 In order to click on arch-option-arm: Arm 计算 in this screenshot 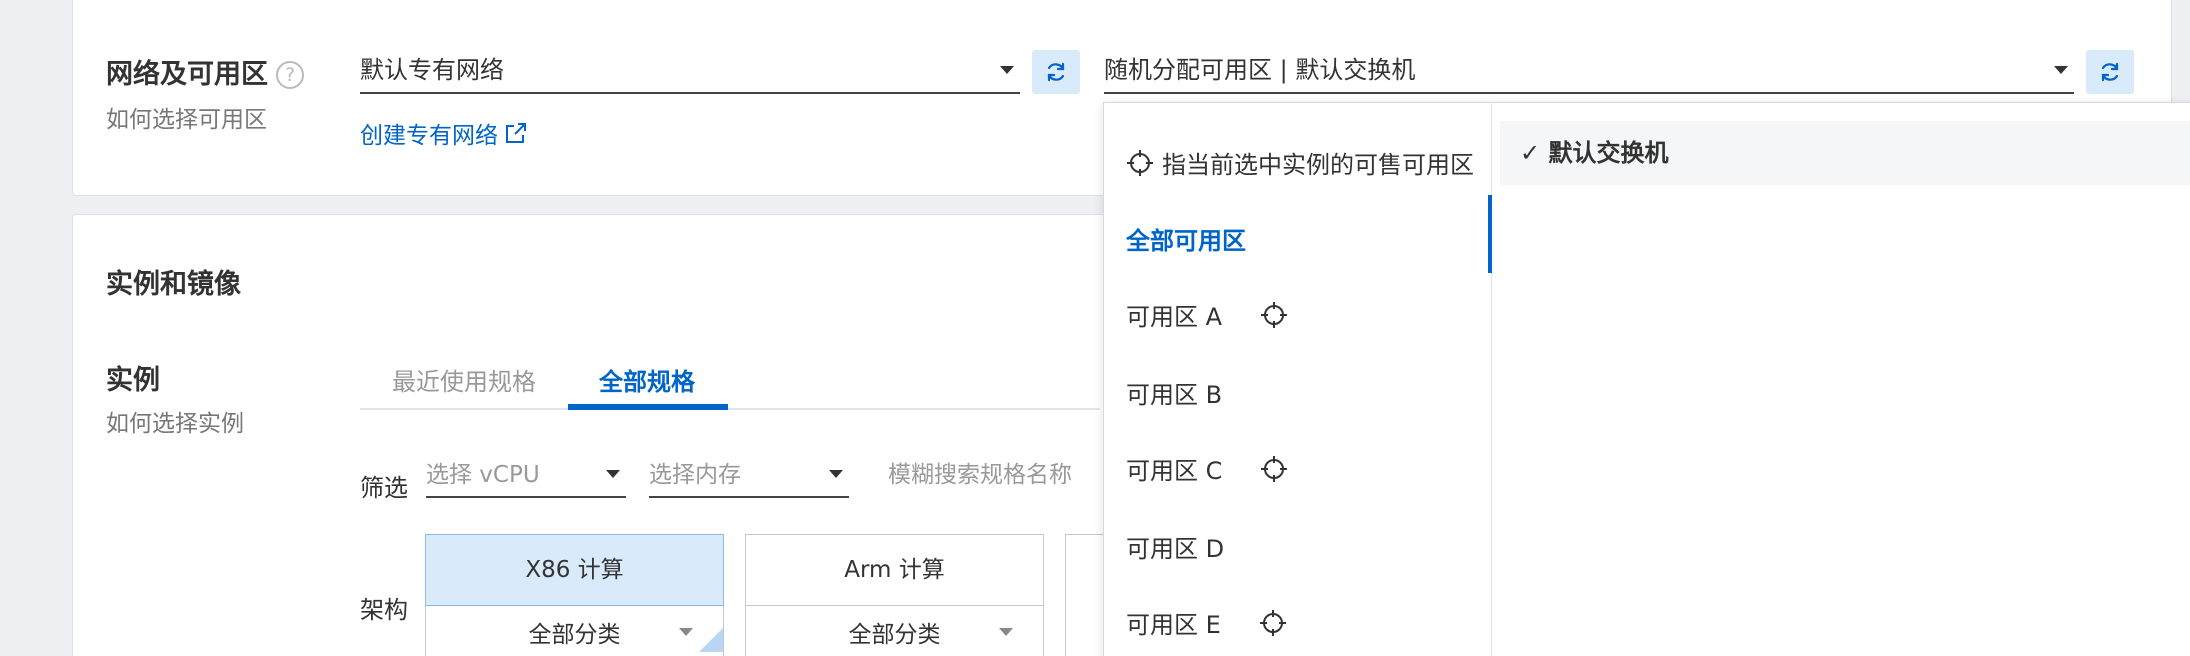, I will do `click(894, 570)`.